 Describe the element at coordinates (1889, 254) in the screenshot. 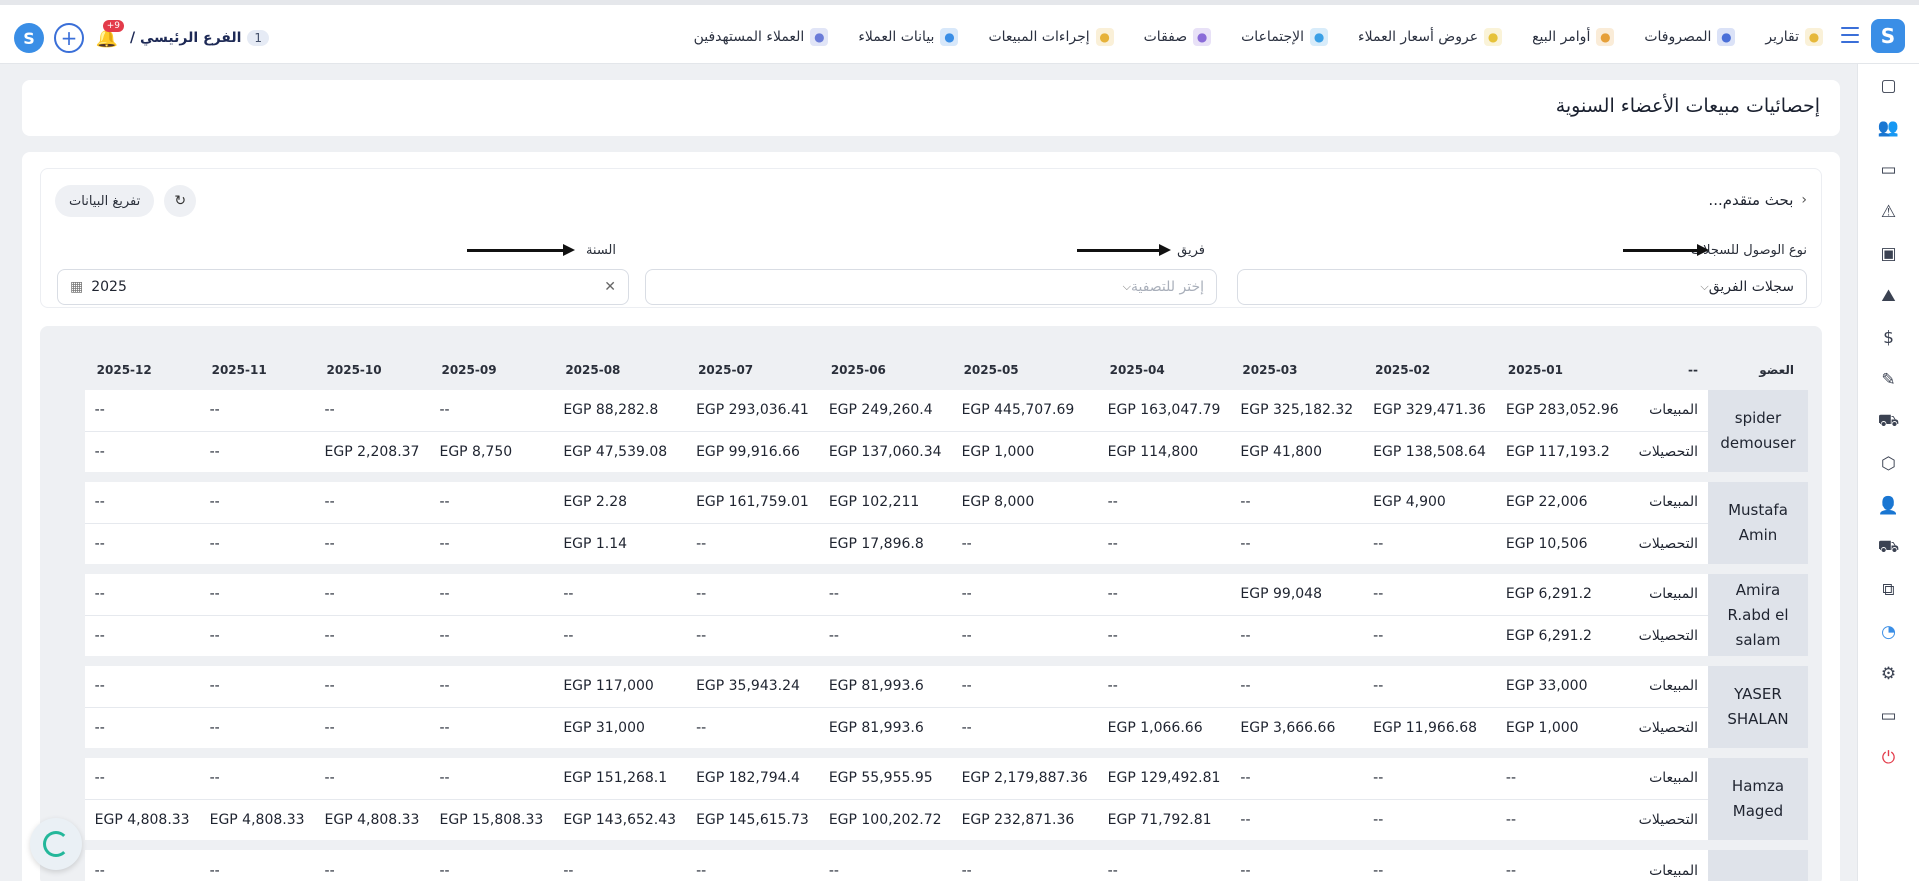

I see `sidebar-video-icon: ▣` at that location.